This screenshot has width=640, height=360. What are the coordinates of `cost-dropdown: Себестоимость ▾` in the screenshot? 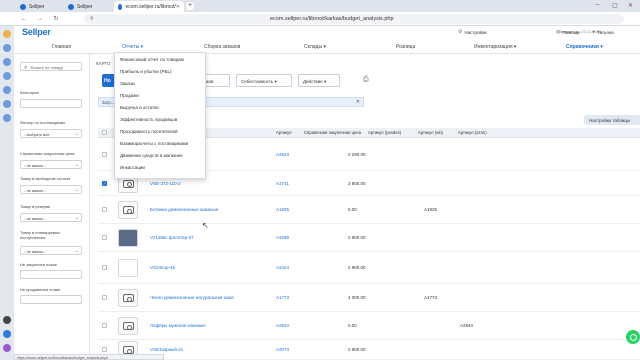 It's located at (264, 80).